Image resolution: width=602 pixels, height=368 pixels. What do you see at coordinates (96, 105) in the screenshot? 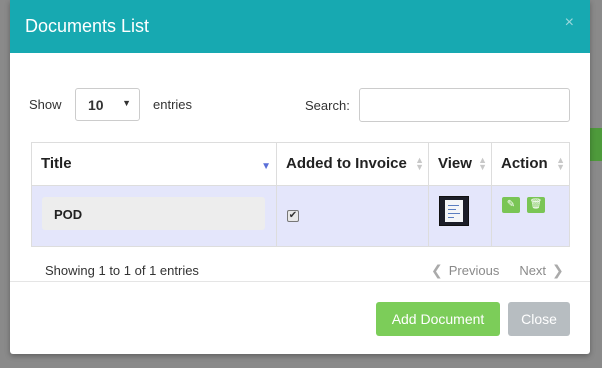
I see `entries-select-value: 10` at bounding box center [96, 105].